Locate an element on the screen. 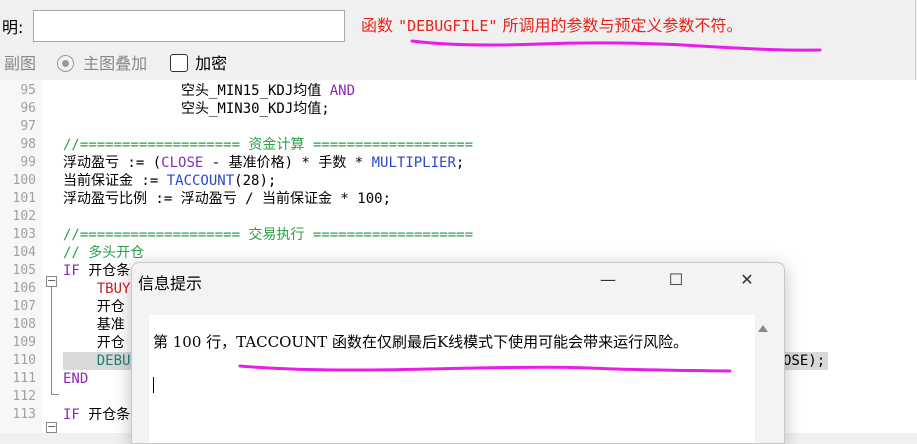 This screenshot has width=917, height=444. minimize-button: — is located at coordinates (608, 280).